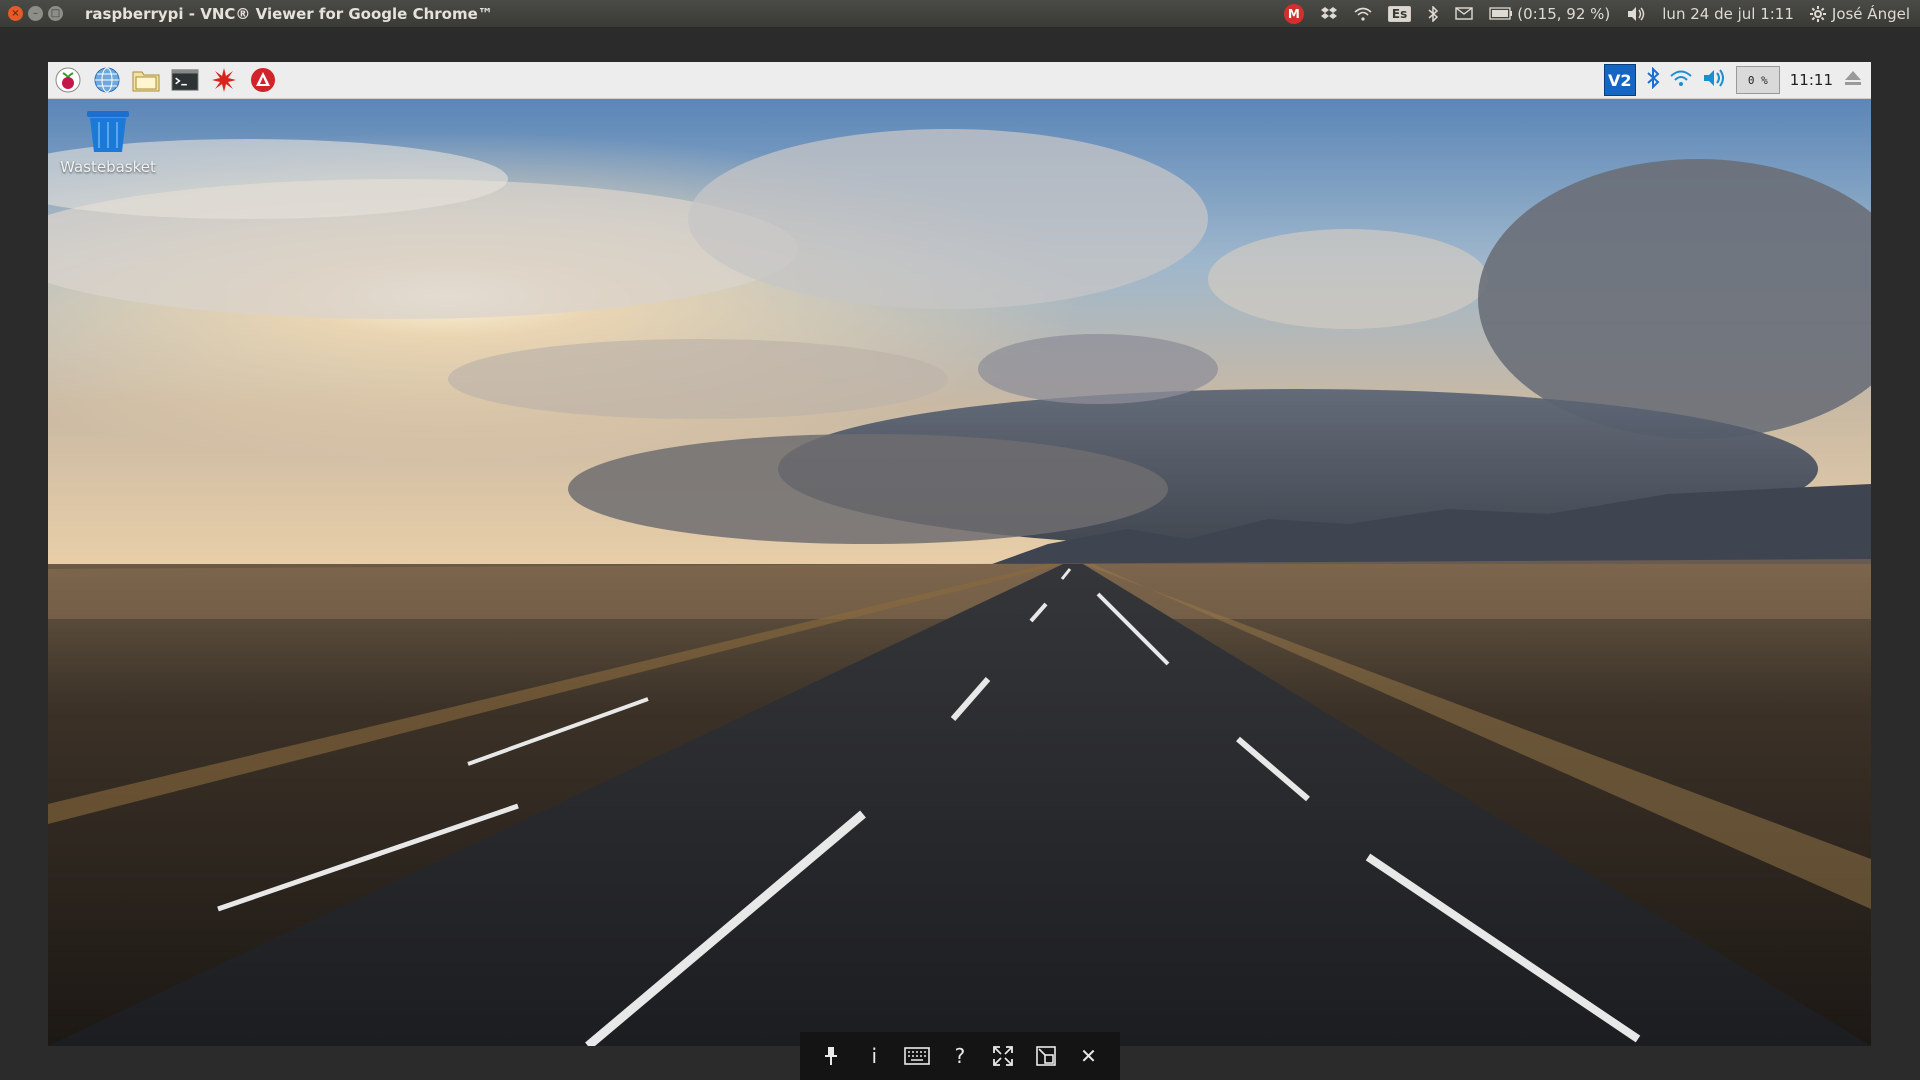 The width and height of the screenshot is (1920, 1080). What do you see at coordinates (1501, 13) in the screenshot?
I see `battery-icon` at bounding box center [1501, 13].